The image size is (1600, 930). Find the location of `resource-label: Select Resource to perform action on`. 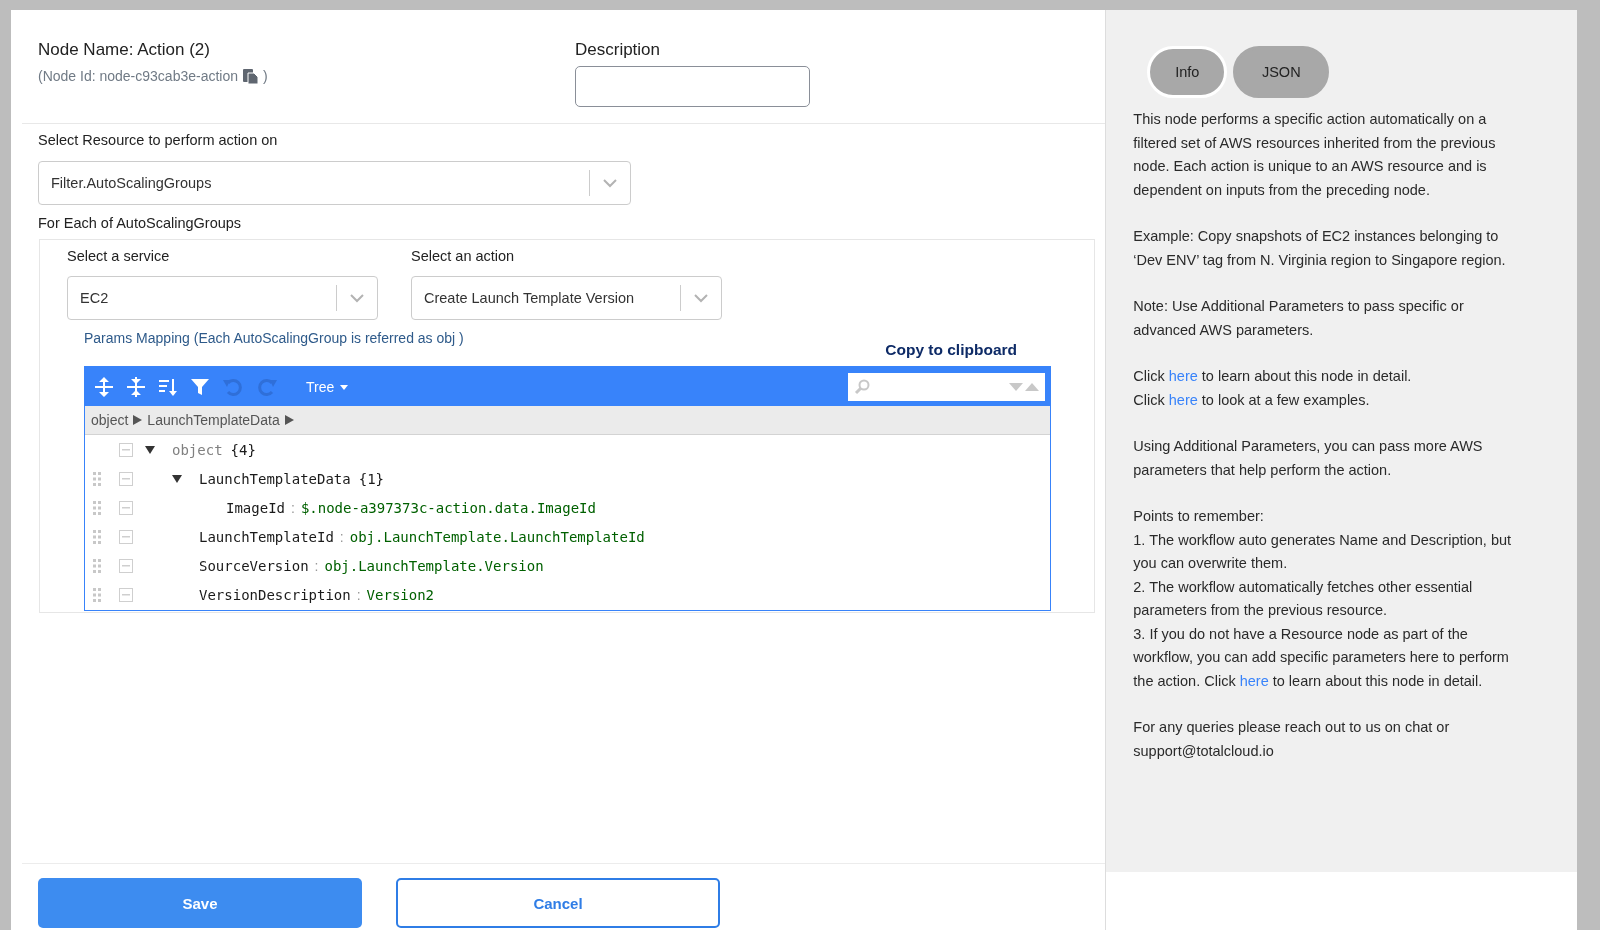

resource-label: Select Resource to perform action on is located at coordinates (158, 140).